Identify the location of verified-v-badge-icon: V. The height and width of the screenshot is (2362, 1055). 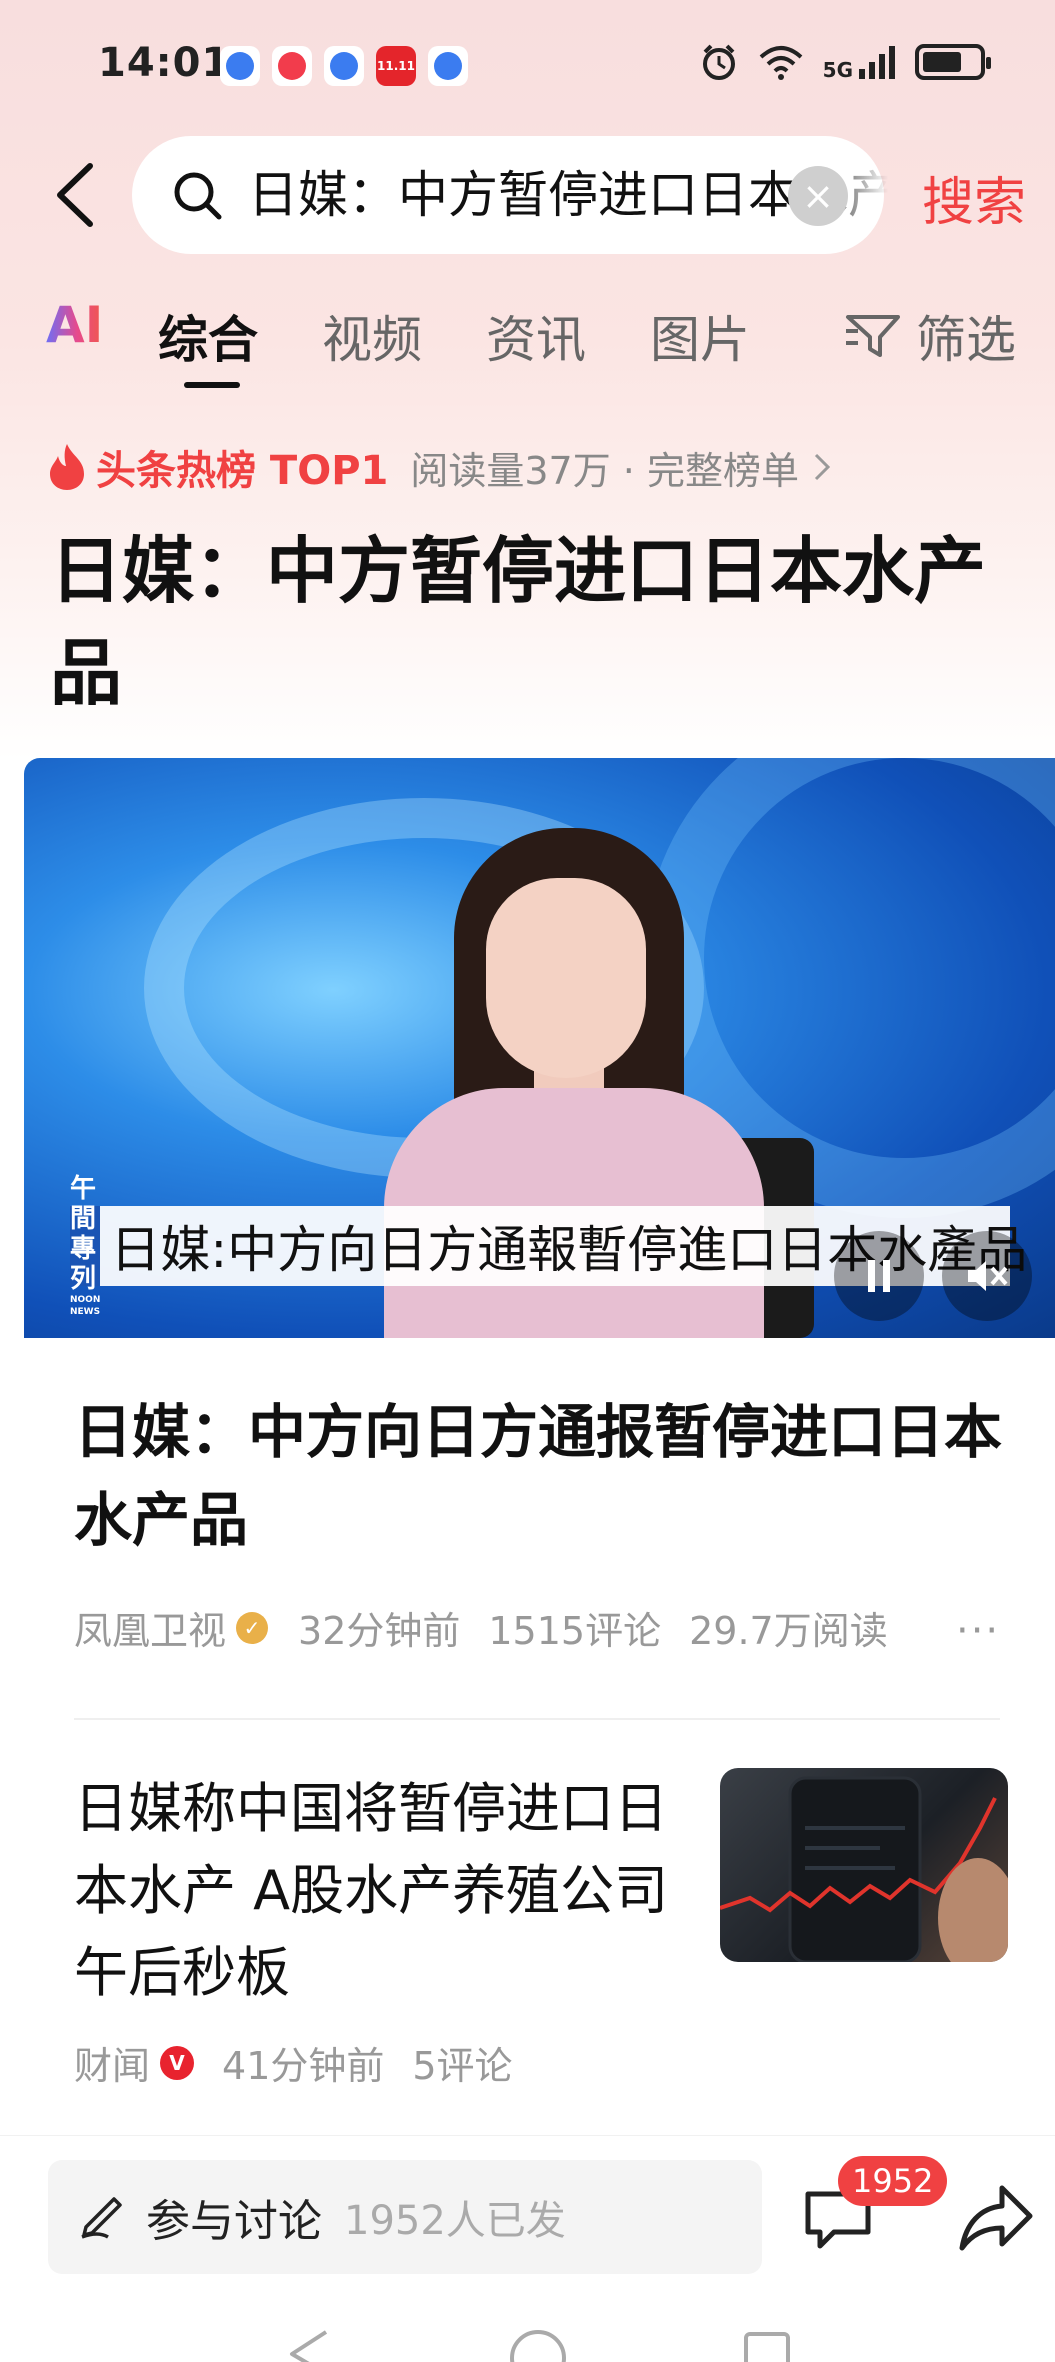
(177, 2062).